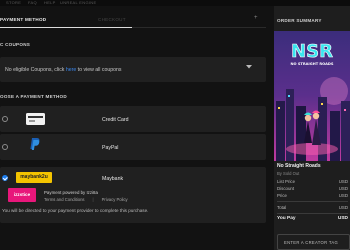 The image size is (350, 250). I want to click on paypal-icon, so click(35, 144).